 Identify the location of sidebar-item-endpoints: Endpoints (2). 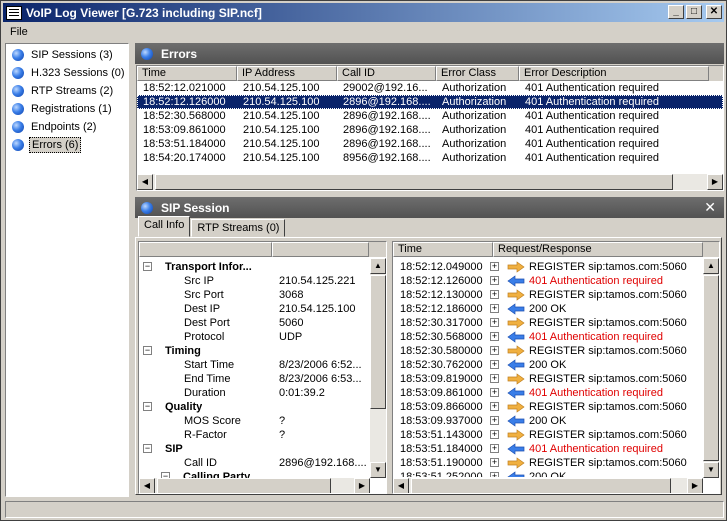
(67, 127).